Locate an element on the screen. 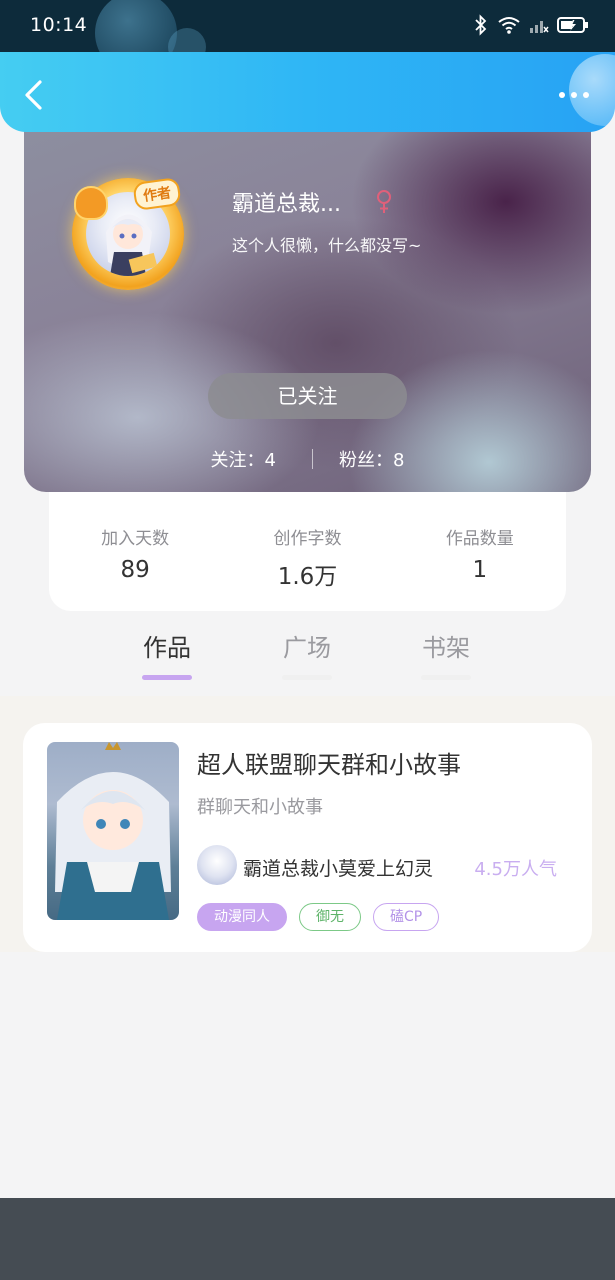 The width and height of the screenshot is (615, 1280). status-icons is located at coordinates (531, 25).